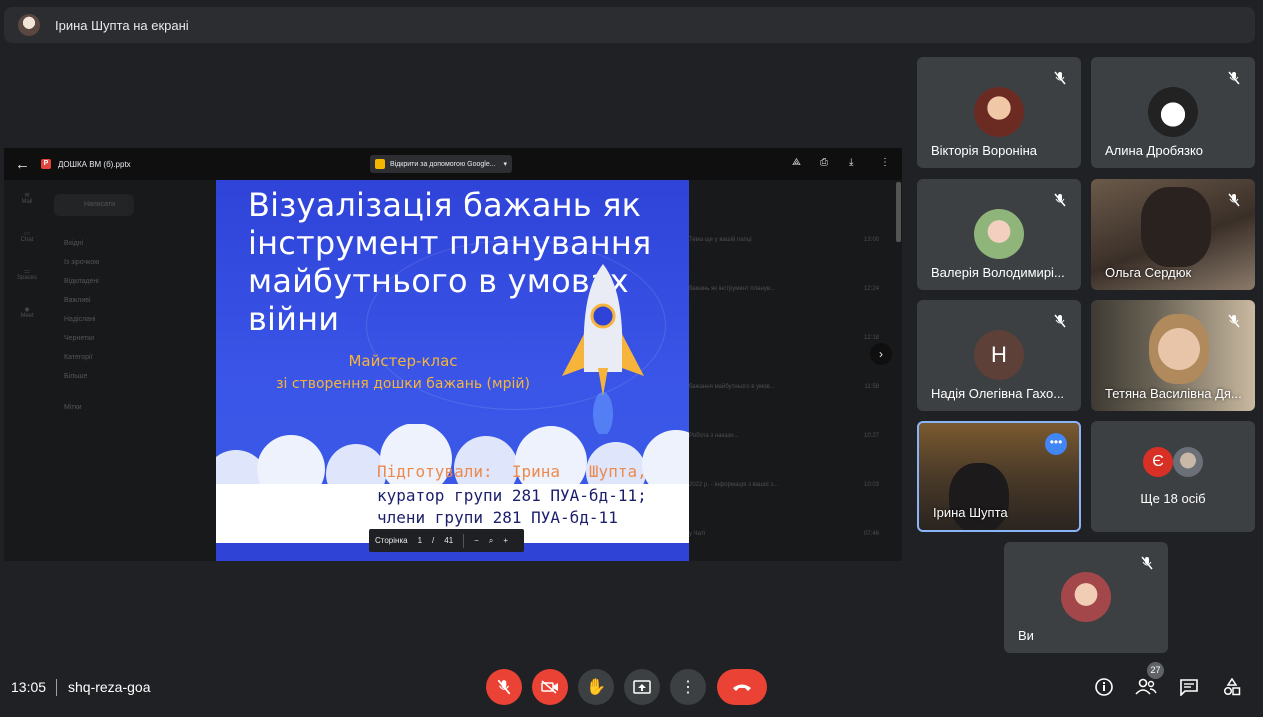 This screenshot has width=1263, height=717. I want to click on chat-button, so click(1189, 687).